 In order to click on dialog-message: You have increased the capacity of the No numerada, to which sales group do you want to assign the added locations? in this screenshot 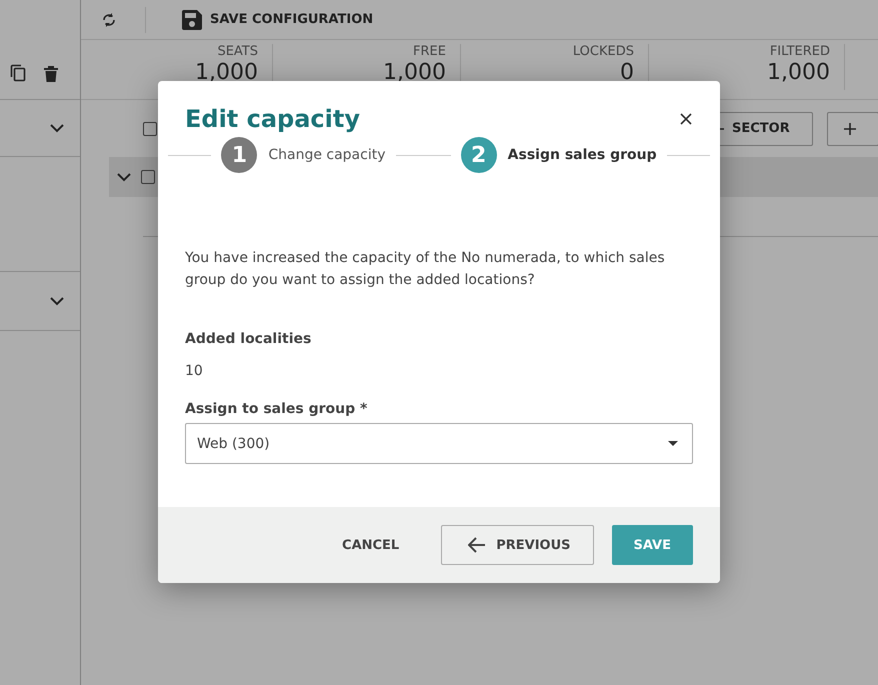, I will do `click(425, 269)`.